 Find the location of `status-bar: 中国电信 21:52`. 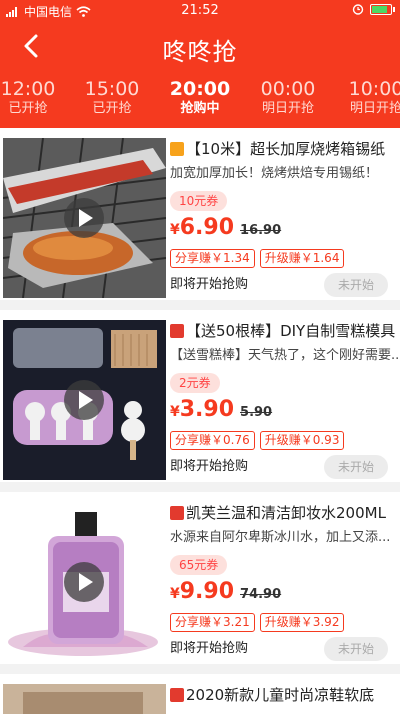

status-bar: 中国电信 21:52 is located at coordinates (200, 10).